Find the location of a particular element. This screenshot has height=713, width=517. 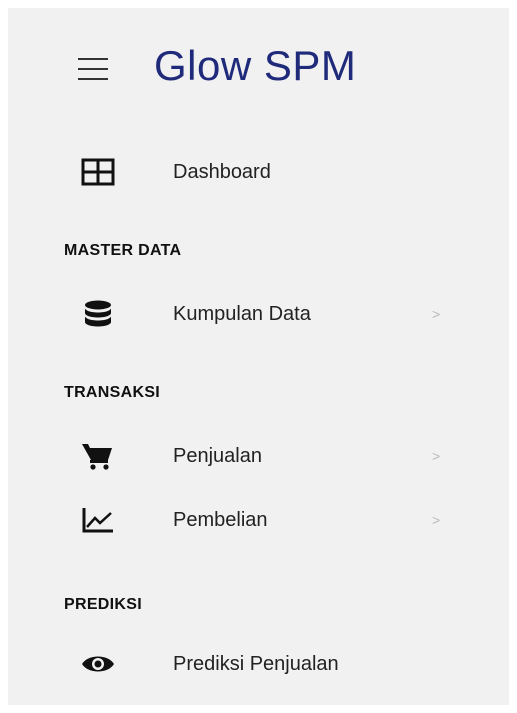

cart-icon is located at coordinates (98, 456).